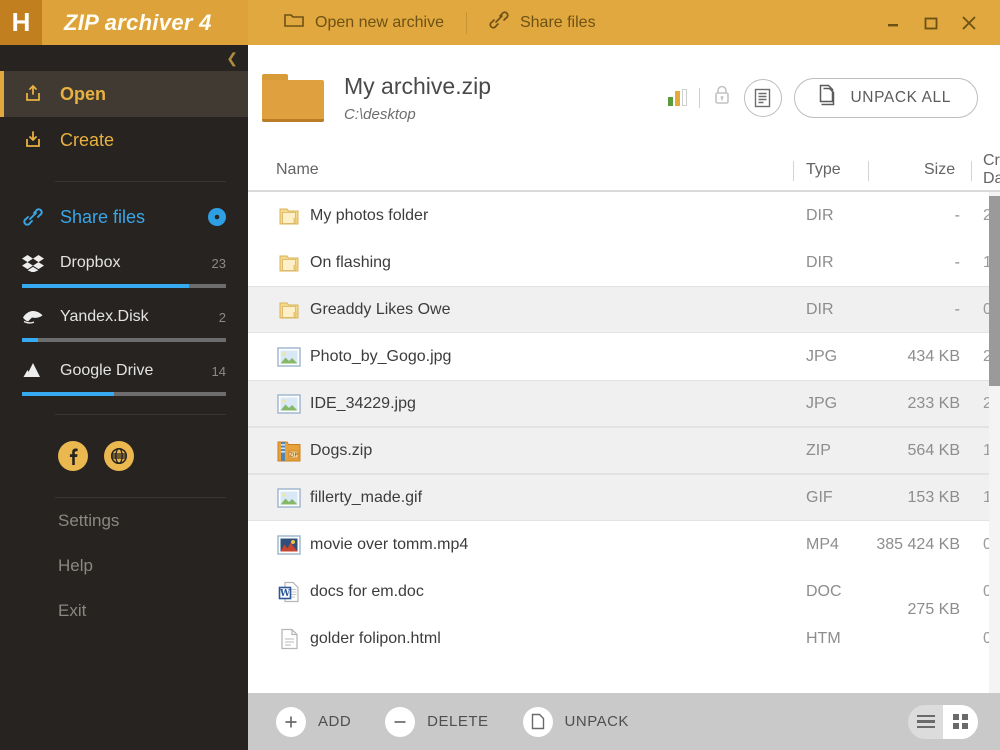  I want to click on open-new-archive-button: Open new archive, so click(364, 22).